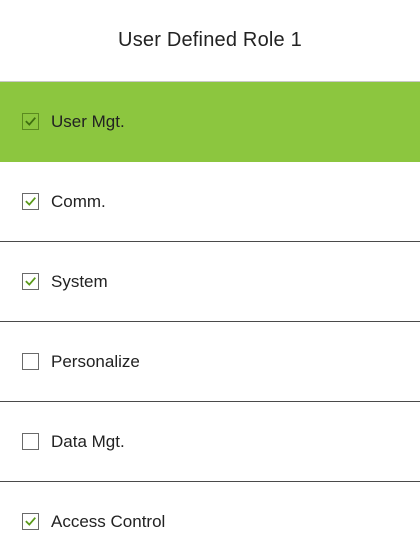  Describe the element at coordinates (88, 121) in the screenshot. I see `menu-item-label: User Mgt.` at that location.